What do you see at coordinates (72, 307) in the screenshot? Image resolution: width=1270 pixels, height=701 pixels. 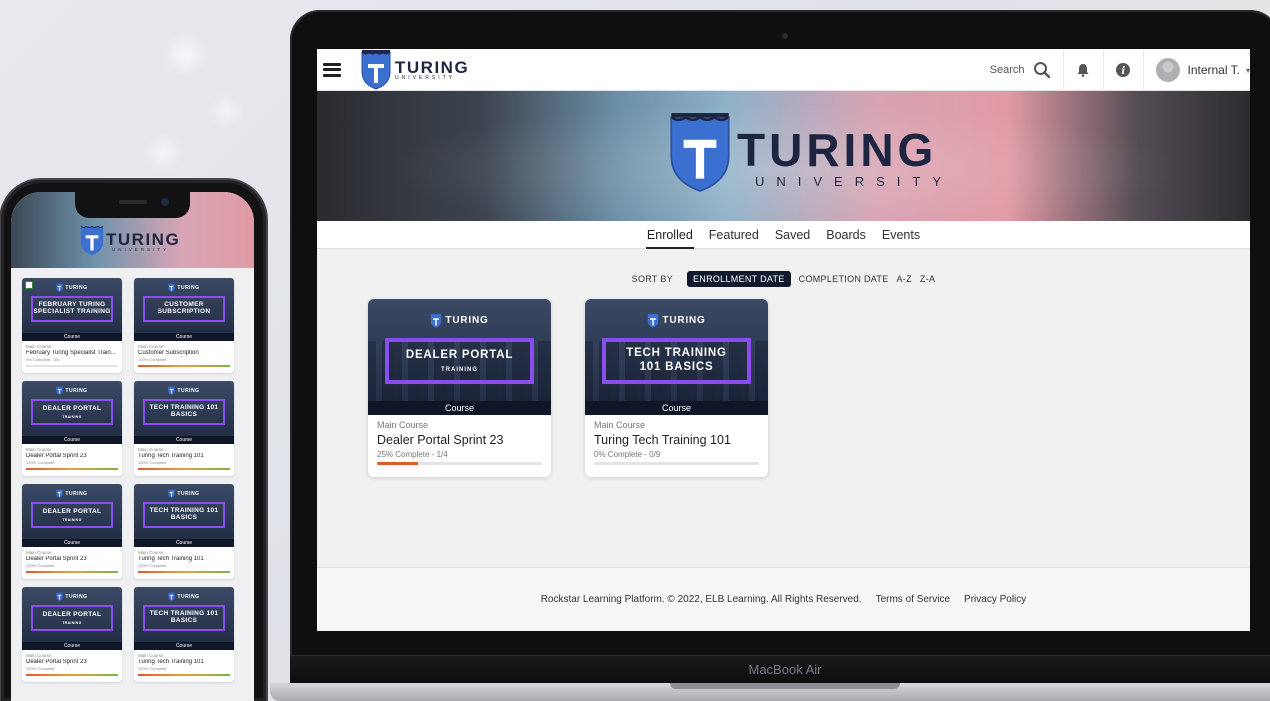 I see `phone-thumbnail-title: FEBRUARY TURING SPECIALIST TRAINING` at bounding box center [72, 307].